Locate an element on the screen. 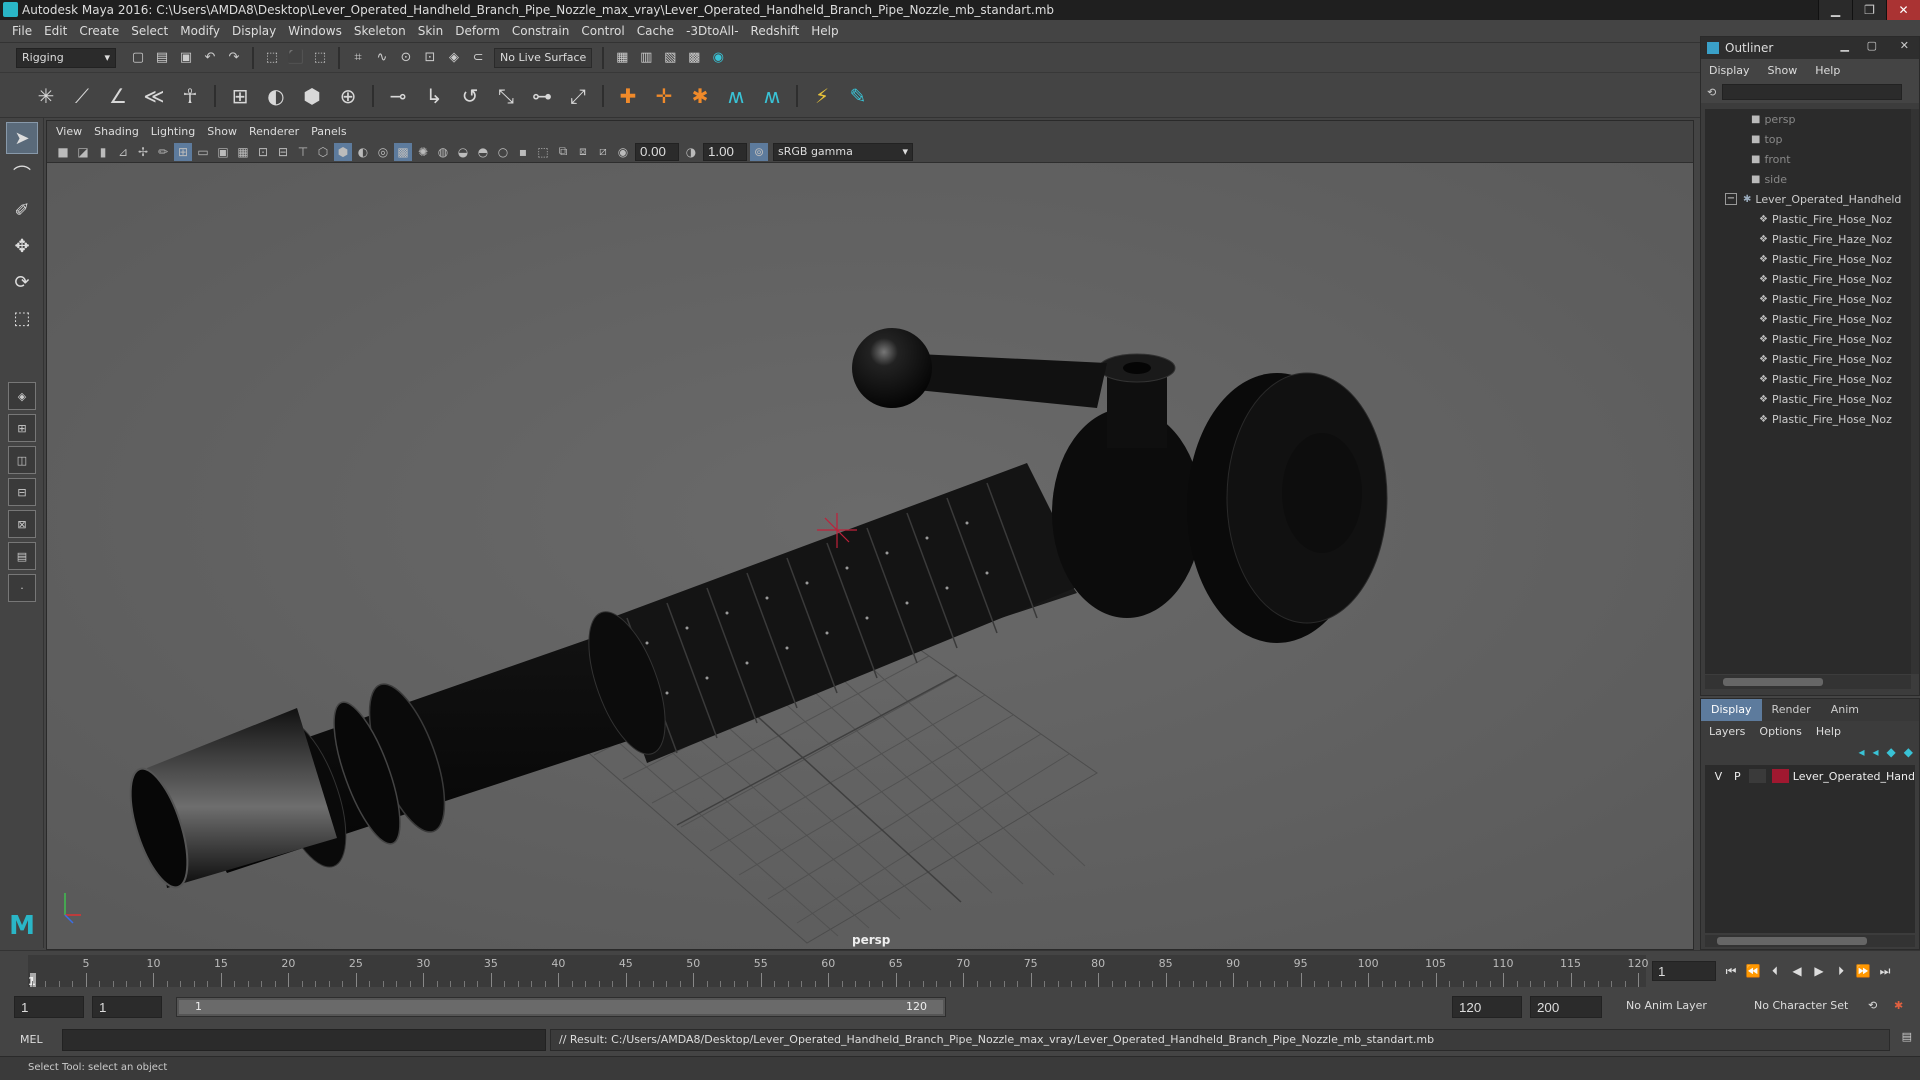 This screenshot has width=1920, height=1080. layer-playback-toggle: P is located at coordinates (1737, 776).